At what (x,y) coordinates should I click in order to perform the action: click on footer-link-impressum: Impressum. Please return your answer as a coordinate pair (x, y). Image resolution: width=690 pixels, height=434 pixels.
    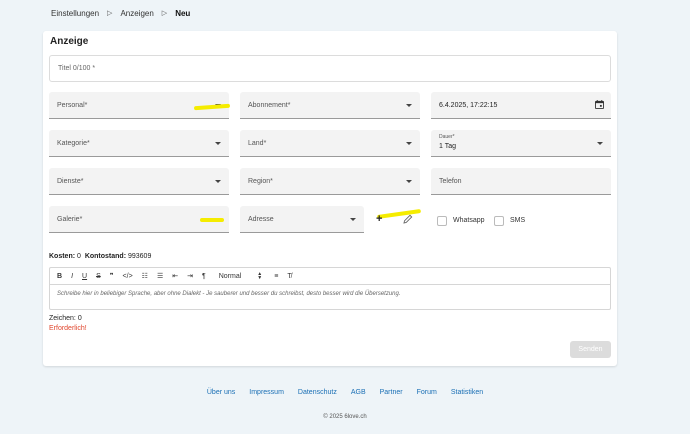
    Looking at the image, I should click on (266, 392).